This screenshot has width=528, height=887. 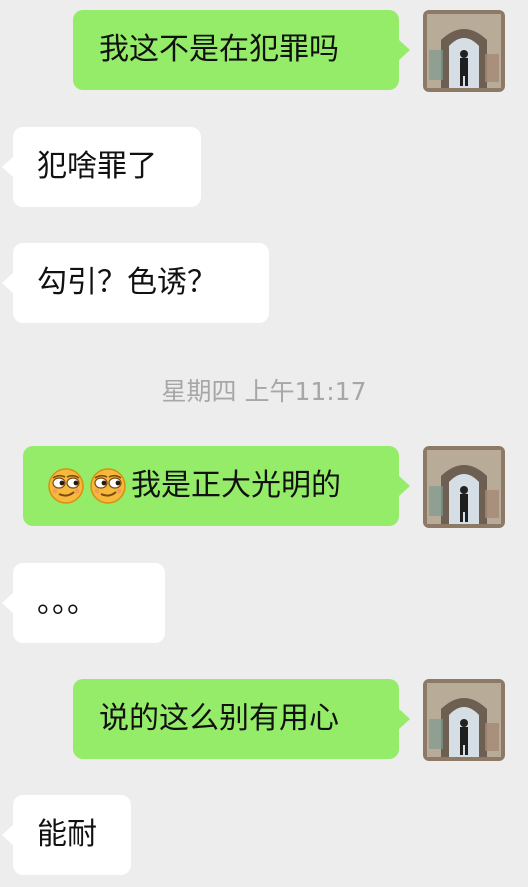 I want to click on message-bubble-incoming: 能耐, so click(x=66, y=835).